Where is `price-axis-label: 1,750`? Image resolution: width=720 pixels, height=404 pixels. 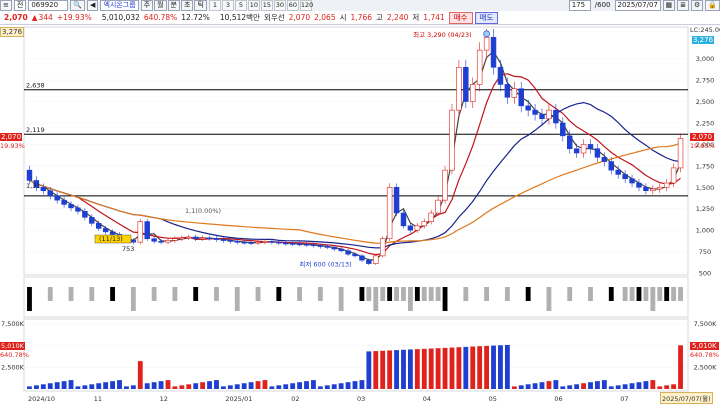
price-axis-label: 1,750 is located at coordinates (705, 166).